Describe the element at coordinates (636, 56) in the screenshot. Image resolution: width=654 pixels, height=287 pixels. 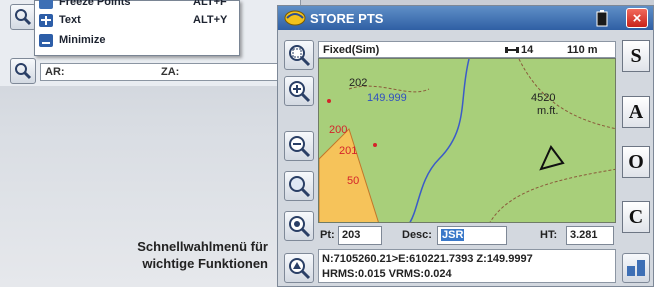
I see `side-button-s: S` at that location.